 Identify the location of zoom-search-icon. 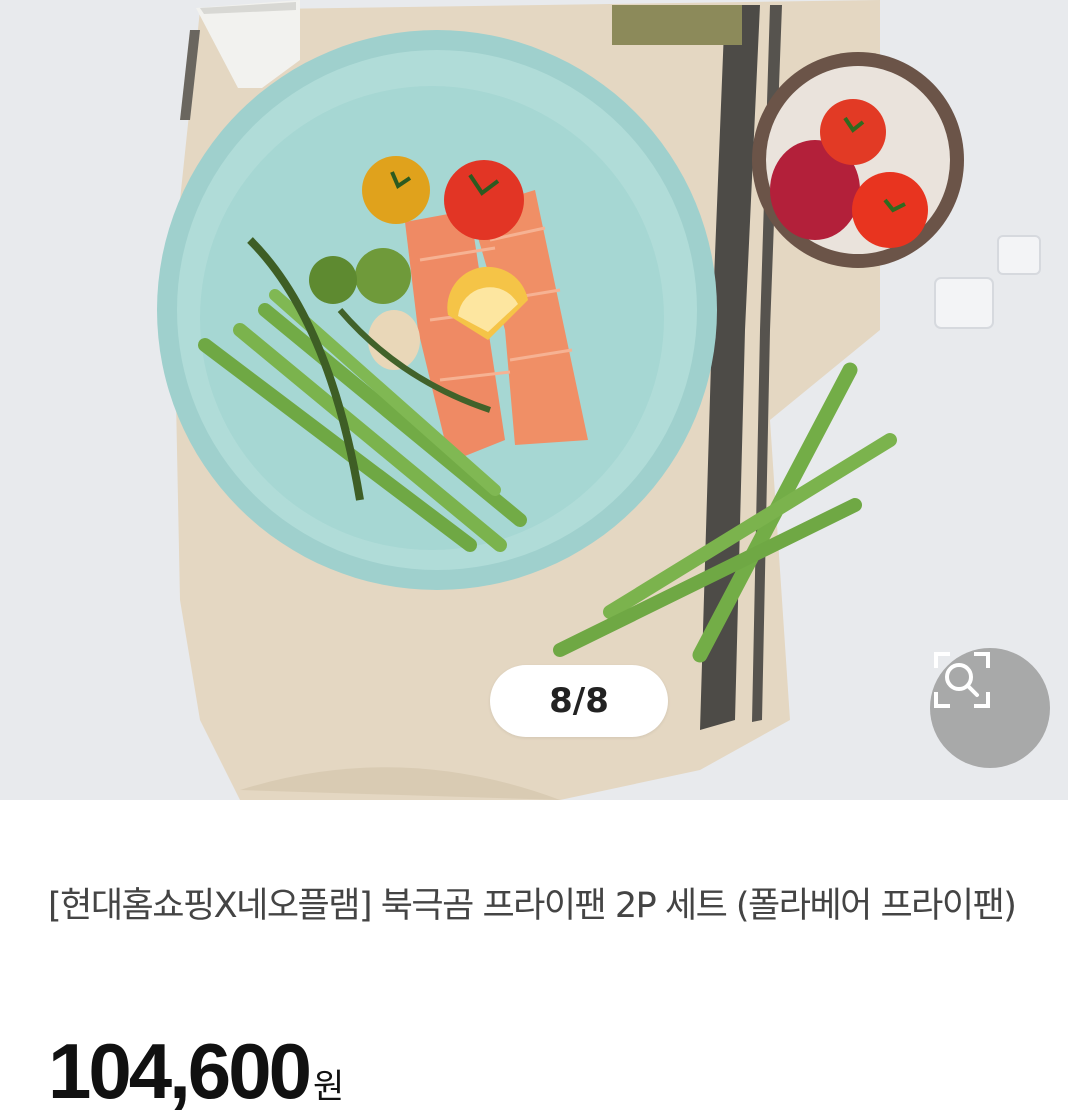
(962, 680).